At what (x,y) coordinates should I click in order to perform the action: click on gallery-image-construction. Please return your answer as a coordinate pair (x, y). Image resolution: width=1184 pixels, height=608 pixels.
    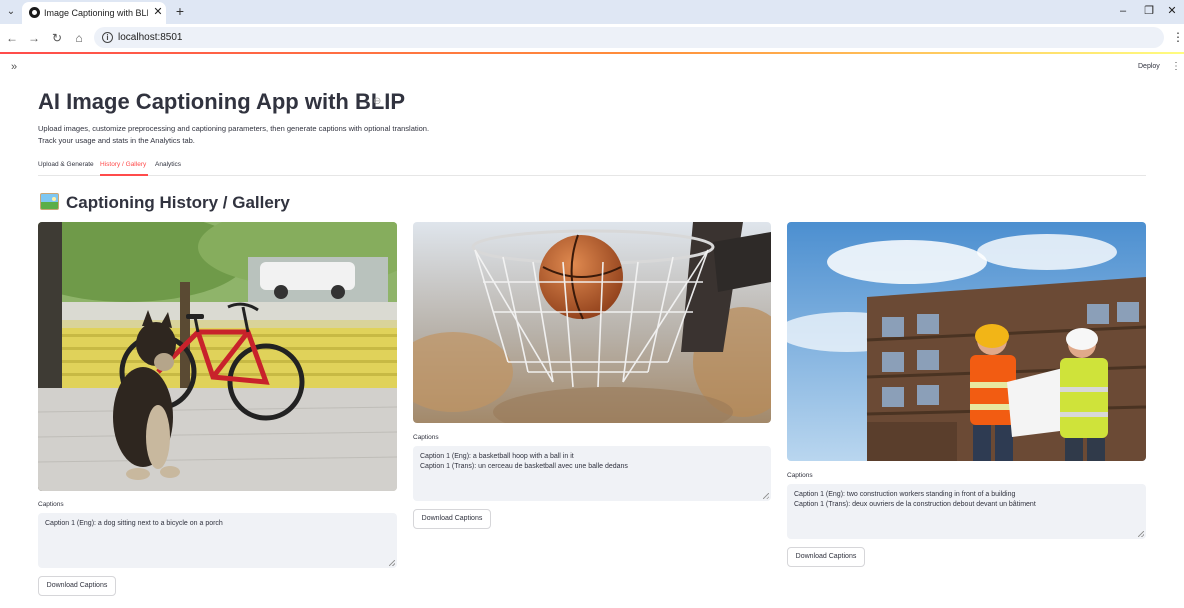
    Looking at the image, I should click on (966, 341).